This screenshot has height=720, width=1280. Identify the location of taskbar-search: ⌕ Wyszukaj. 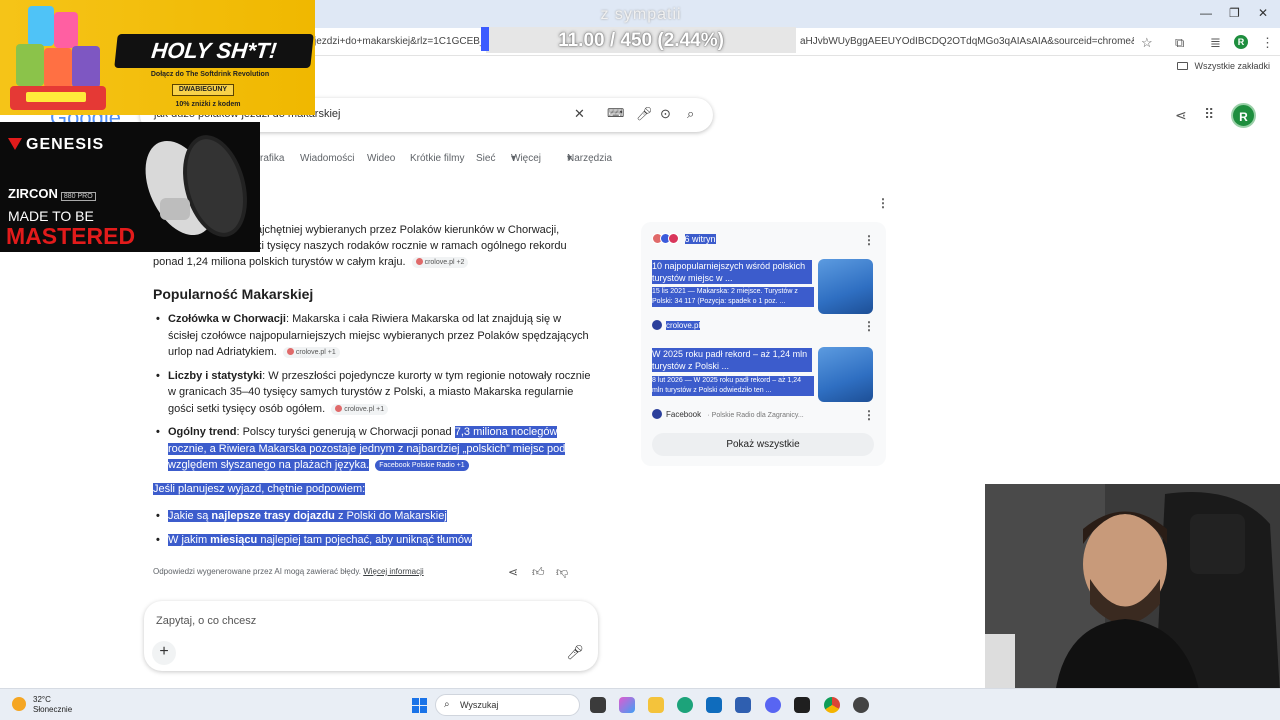
(507, 705).